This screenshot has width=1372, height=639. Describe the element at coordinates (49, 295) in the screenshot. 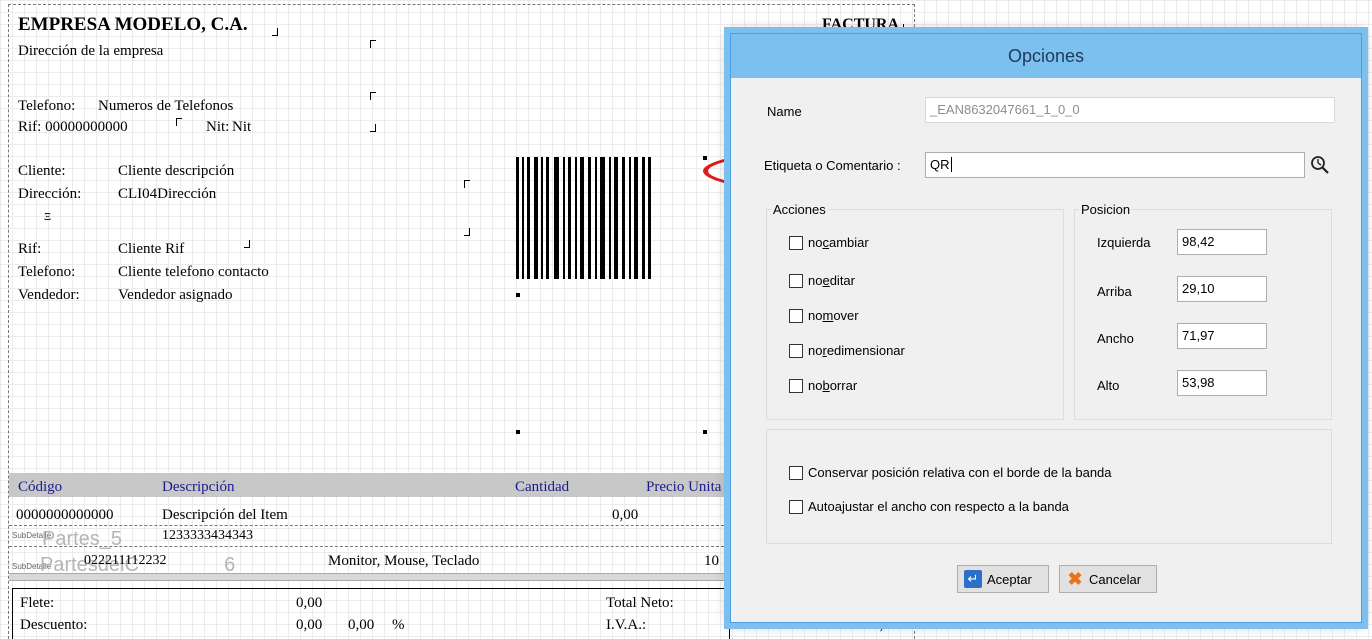

I see `seller-label: Vendedor:` at that location.